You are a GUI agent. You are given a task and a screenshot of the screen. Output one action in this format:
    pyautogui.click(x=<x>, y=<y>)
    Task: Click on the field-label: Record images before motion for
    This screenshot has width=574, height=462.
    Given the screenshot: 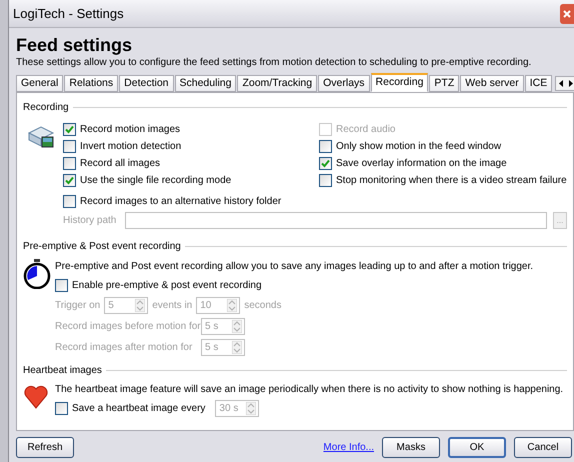 What is the action you would take?
    pyautogui.click(x=128, y=327)
    